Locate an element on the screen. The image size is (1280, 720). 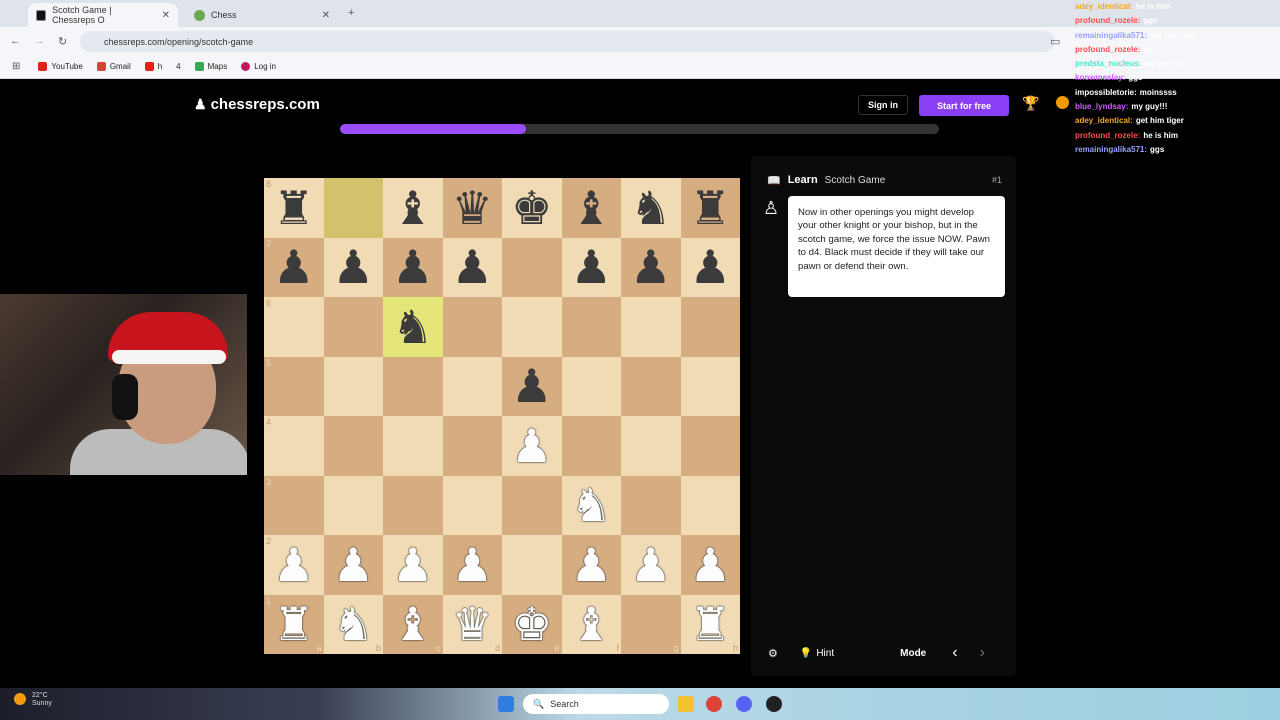
white-knight-icon: ♞ is located at coordinates (353, 624).